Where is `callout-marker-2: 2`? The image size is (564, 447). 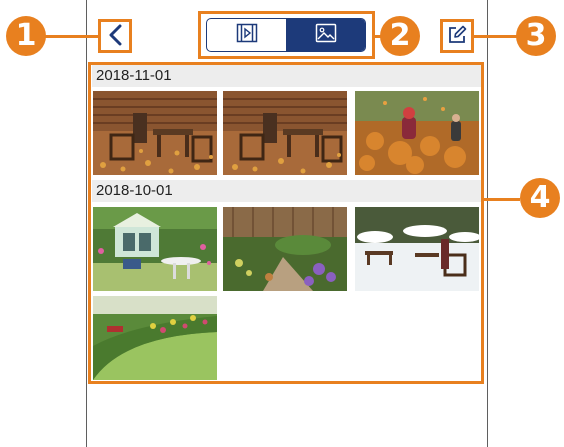 callout-marker-2: 2 is located at coordinates (400, 36).